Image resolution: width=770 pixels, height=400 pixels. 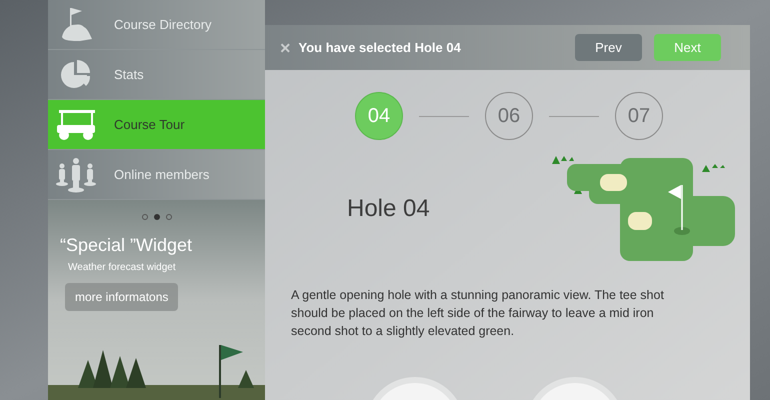 What do you see at coordinates (121, 297) in the screenshot?
I see `more-info-button: more informatons` at bounding box center [121, 297].